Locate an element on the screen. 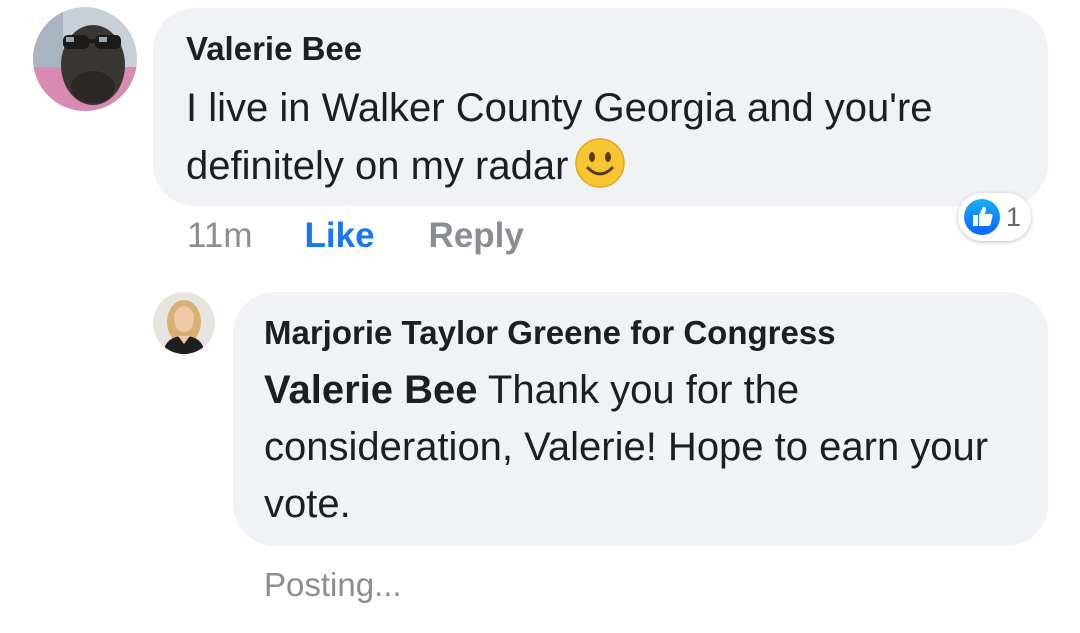 The height and width of the screenshot is (633, 1080). commenter-avatar is located at coordinates (85, 59).